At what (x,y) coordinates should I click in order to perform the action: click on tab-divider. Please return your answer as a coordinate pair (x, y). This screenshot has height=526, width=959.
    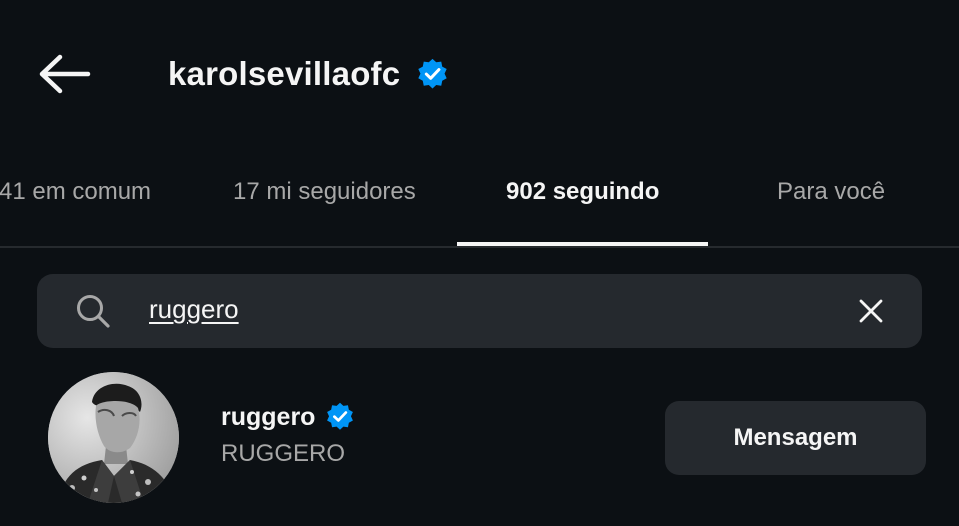
    Looking at the image, I should click on (479, 247).